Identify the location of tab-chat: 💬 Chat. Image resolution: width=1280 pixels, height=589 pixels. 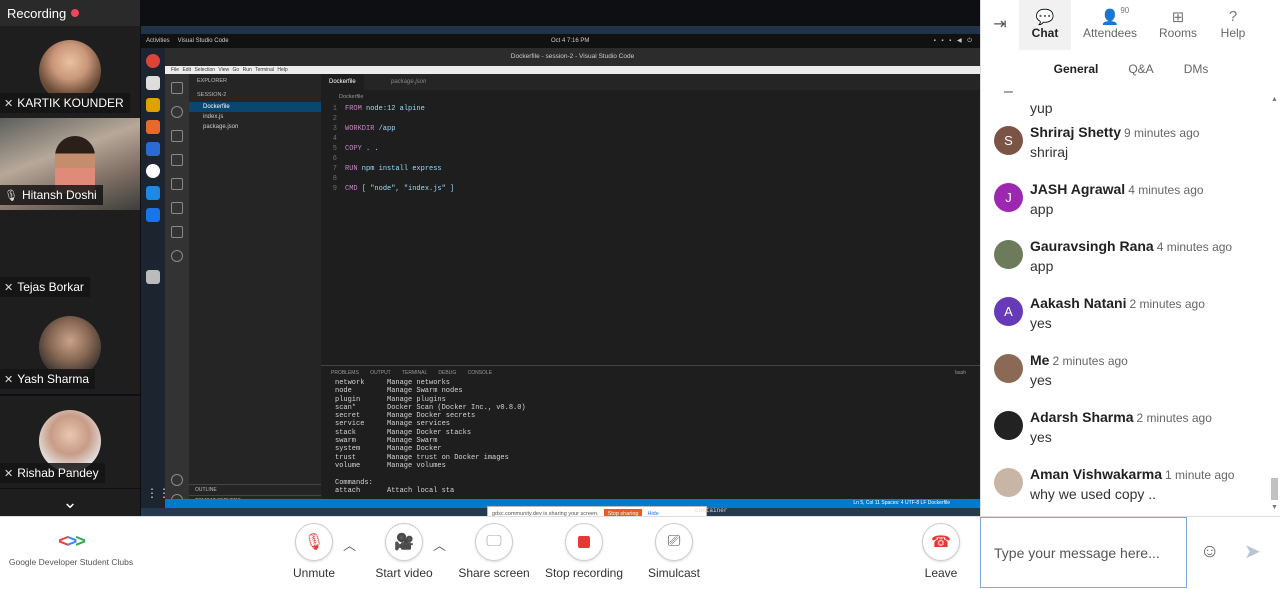
(1045, 25).